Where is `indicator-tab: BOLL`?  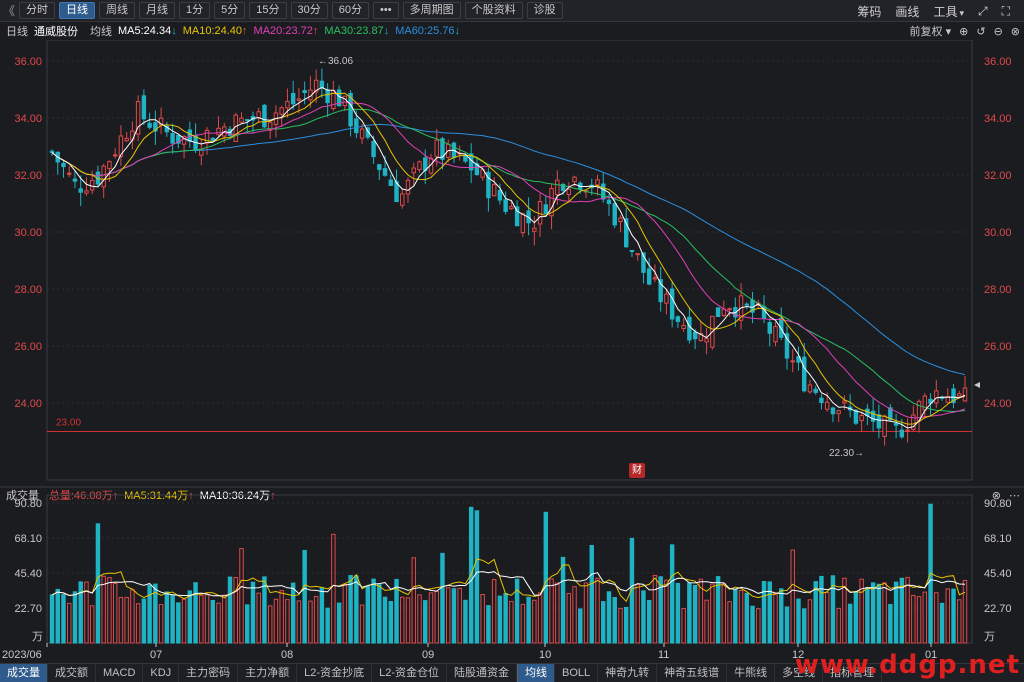
indicator-tab: BOLL is located at coordinates (577, 673).